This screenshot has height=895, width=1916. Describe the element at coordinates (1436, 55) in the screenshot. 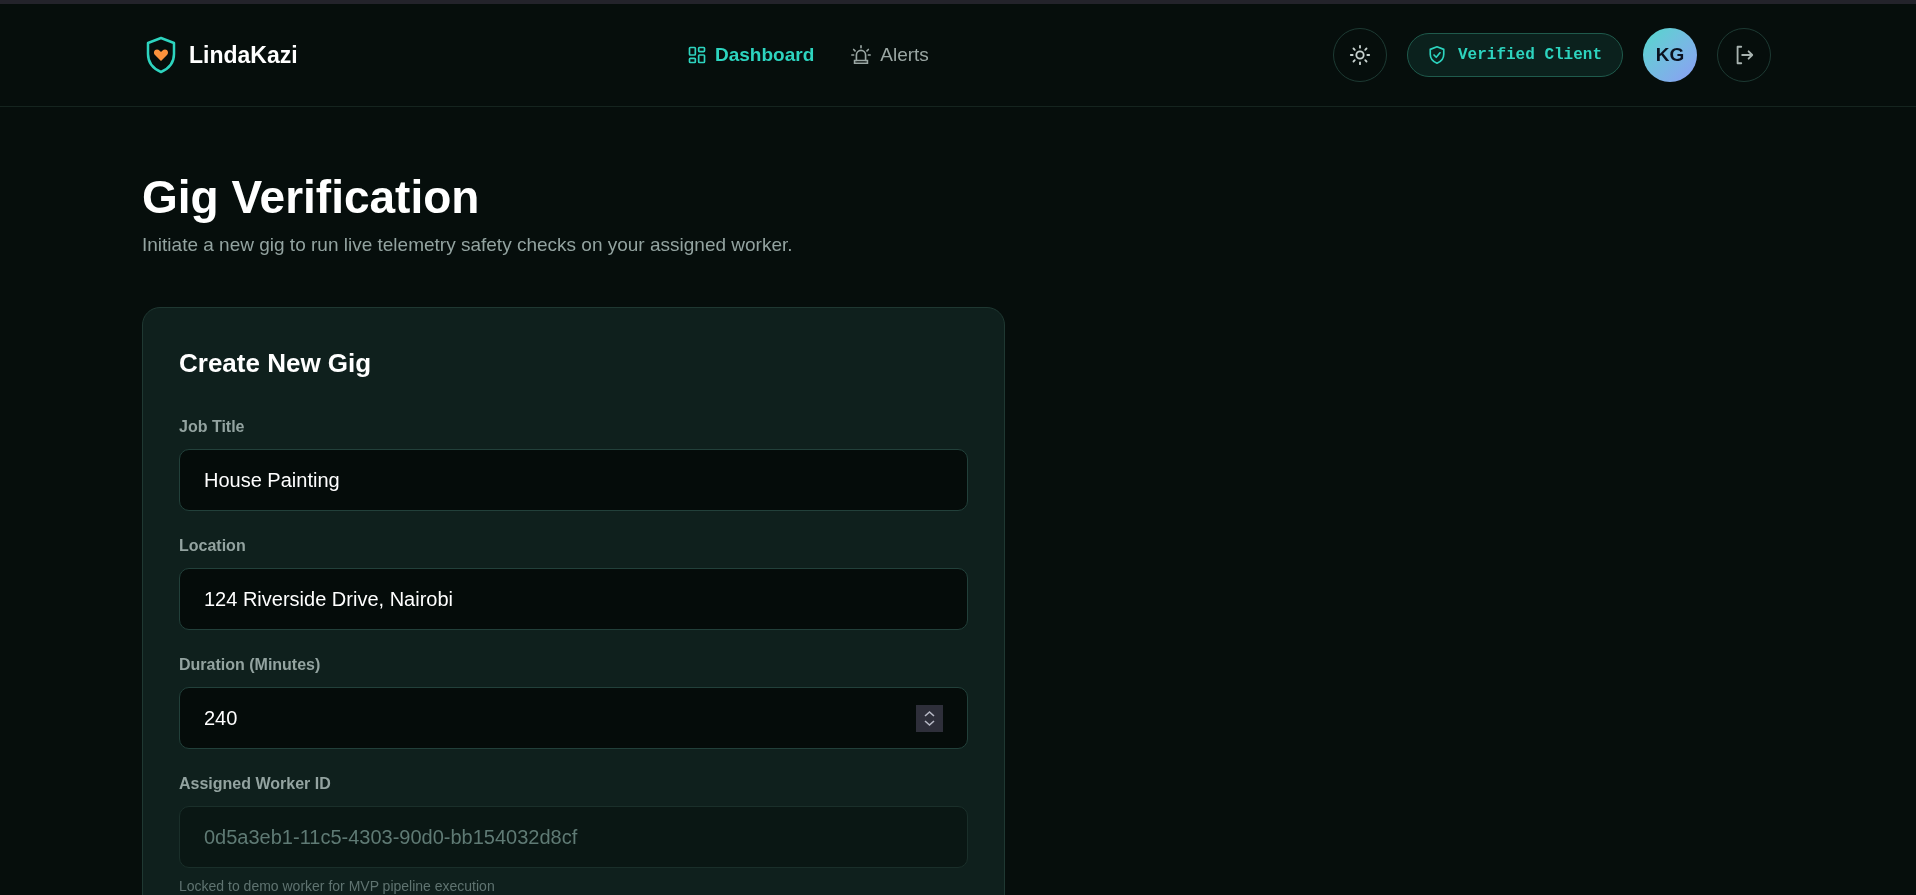

I see `shield-check-icon` at that location.